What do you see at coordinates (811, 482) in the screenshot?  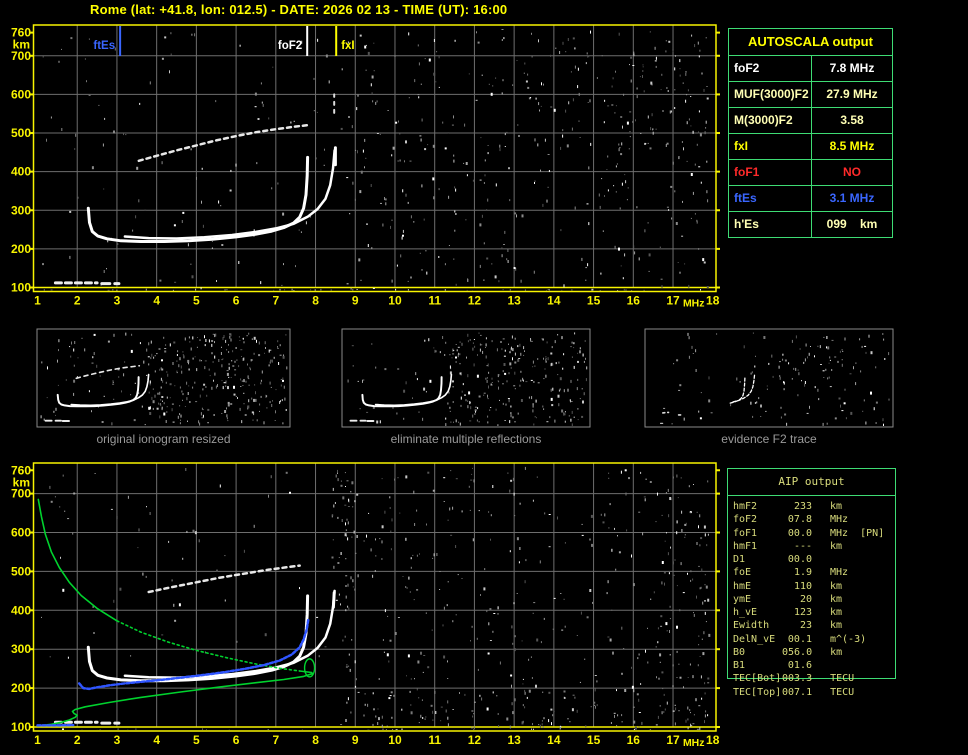 I see `aip-table-title: AIP output` at bounding box center [811, 482].